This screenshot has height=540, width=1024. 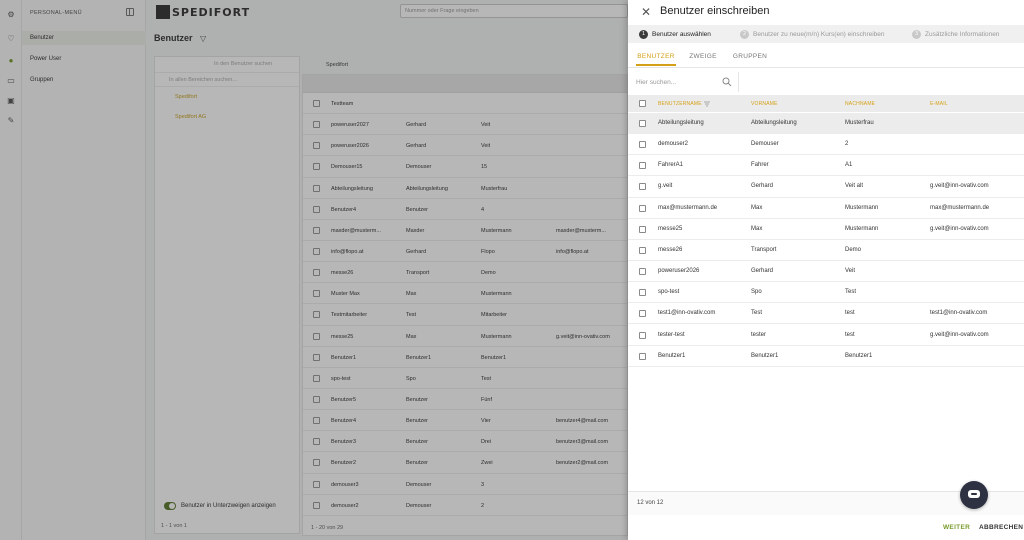 What do you see at coordinates (646, 12) in the screenshot?
I see `close-icon: ✕` at bounding box center [646, 12].